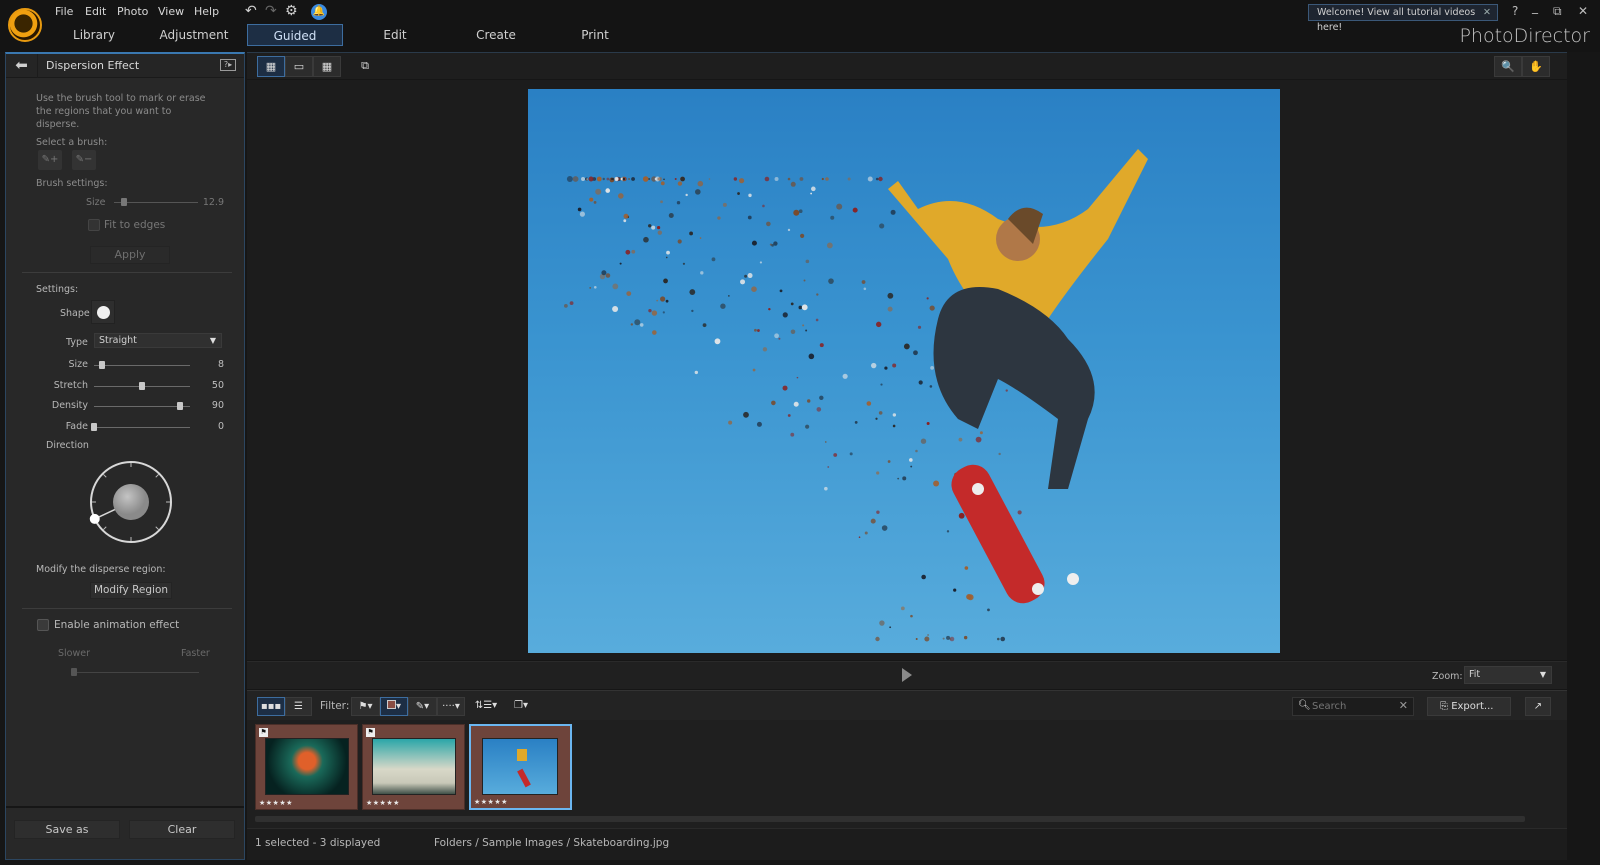  What do you see at coordinates (101, 365) in the screenshot?
I see `slider-thumb-size` at bounding box center [101, 365].